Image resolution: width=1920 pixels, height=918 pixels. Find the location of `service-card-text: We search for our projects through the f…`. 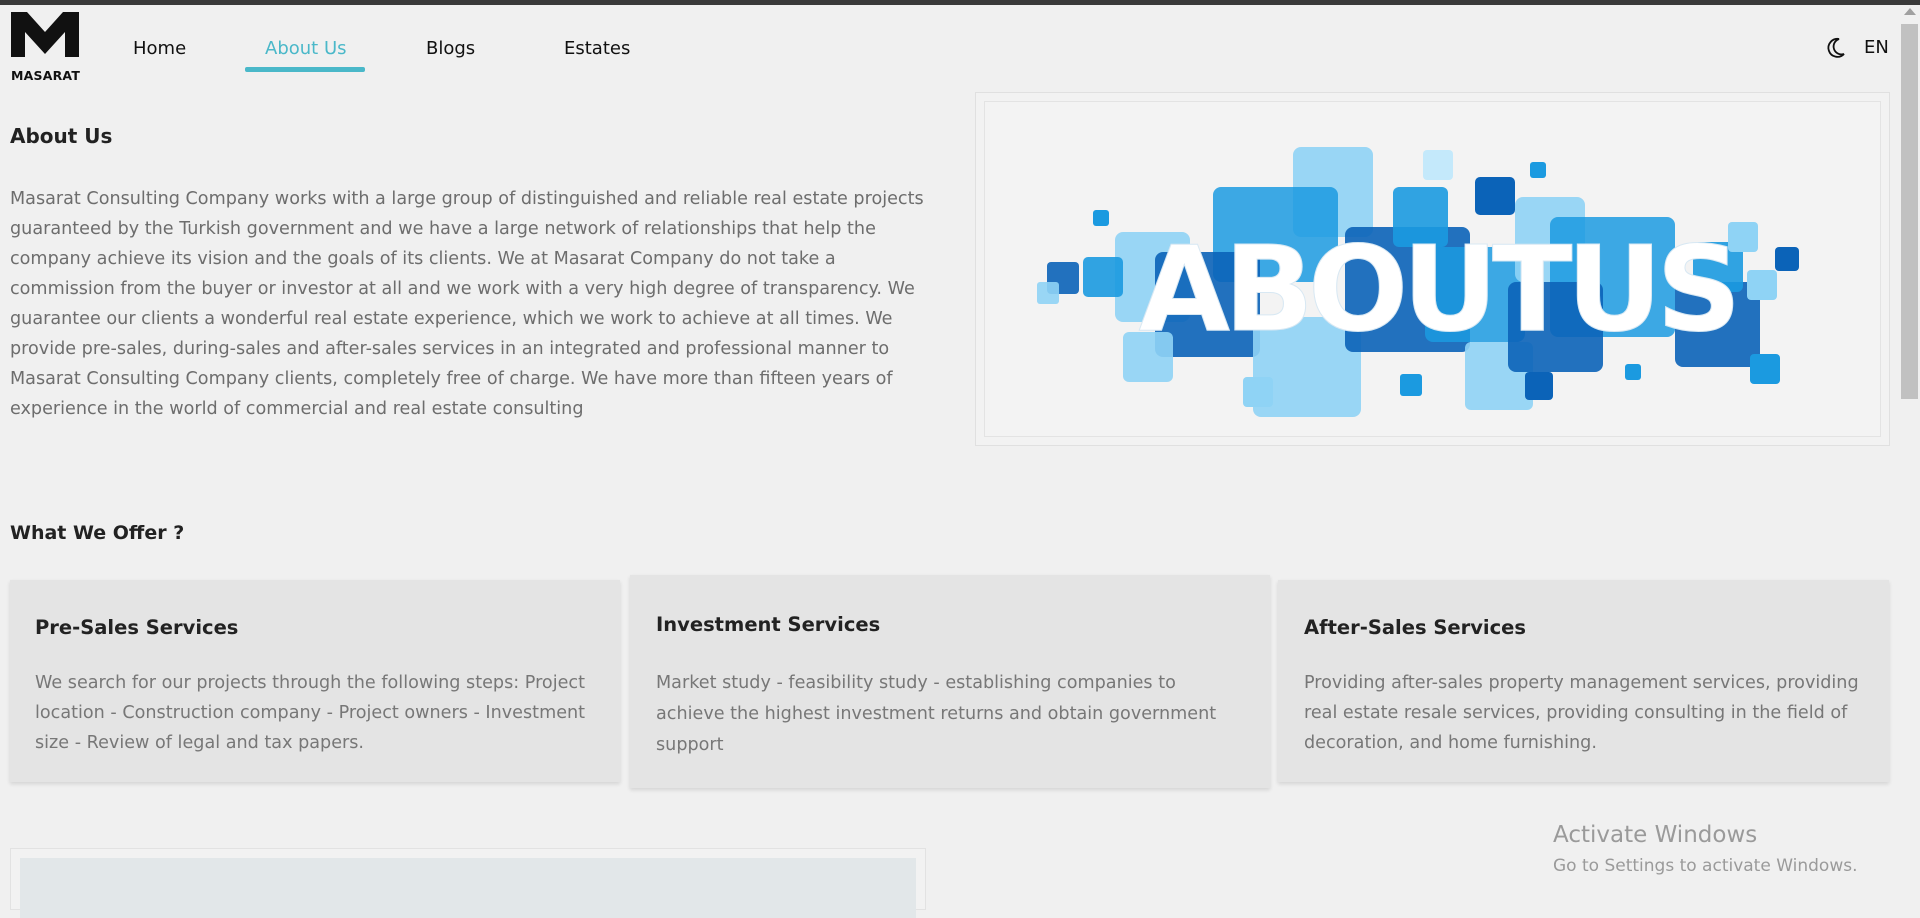

service-card-text: We search for our projects through the f… is located at coordinates (310, 713).